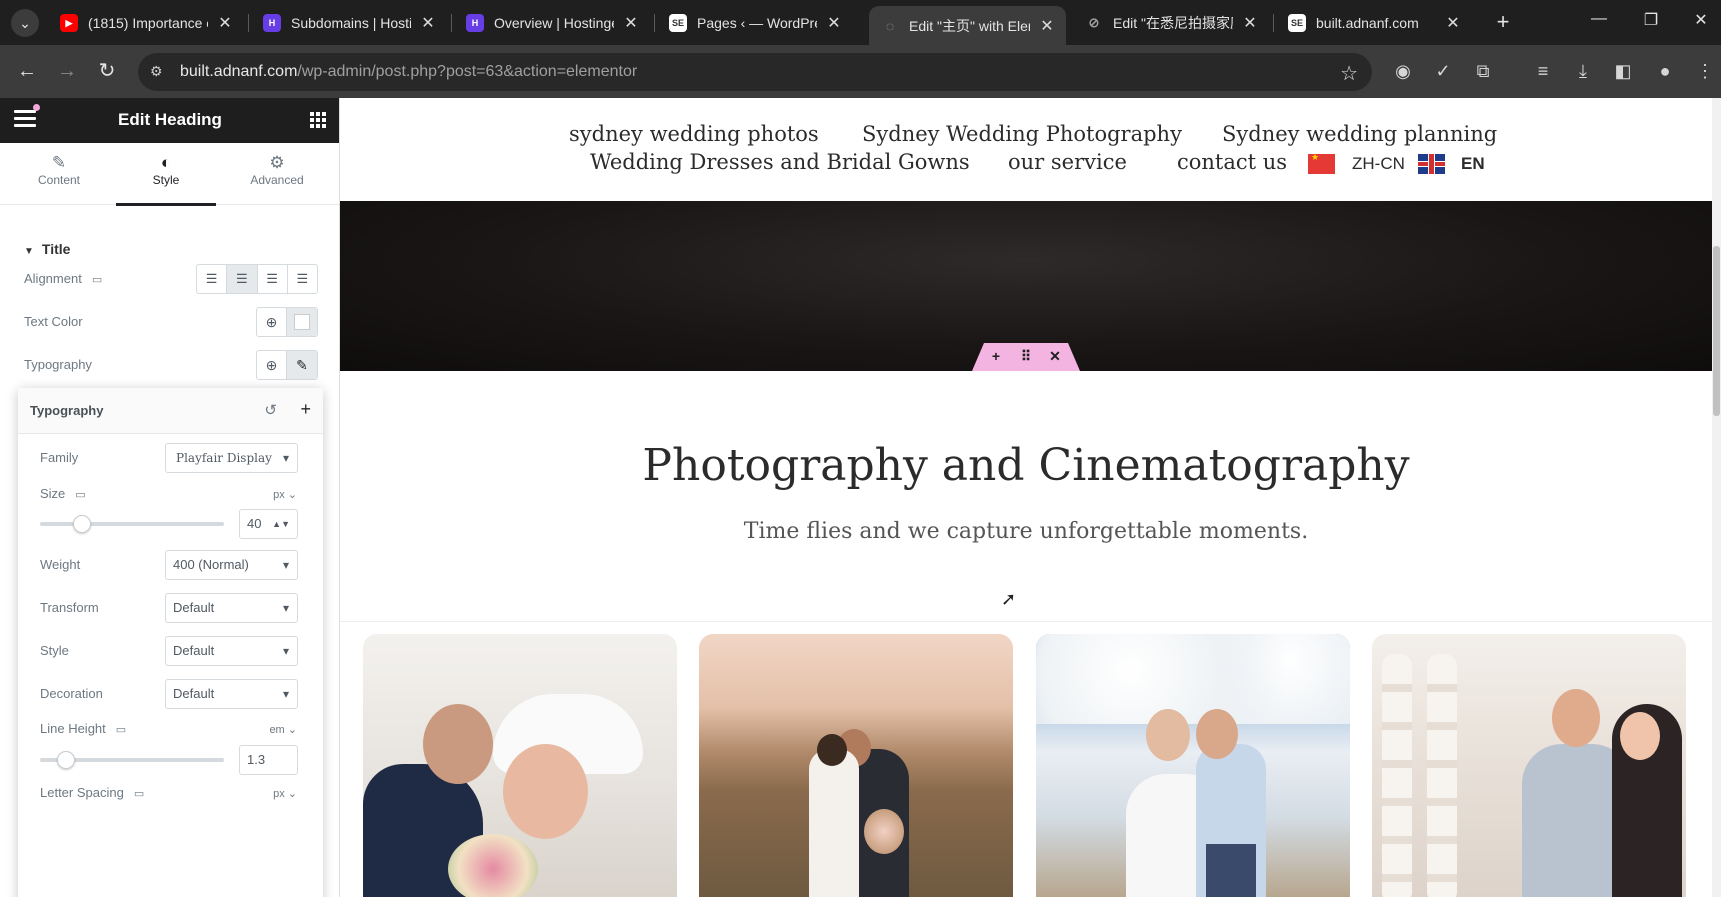 The height and width of the screenshot is (897, 1721). Describe the element at coordinates (54, 650) in the screenshot. I see `style-label: Style` at that location.